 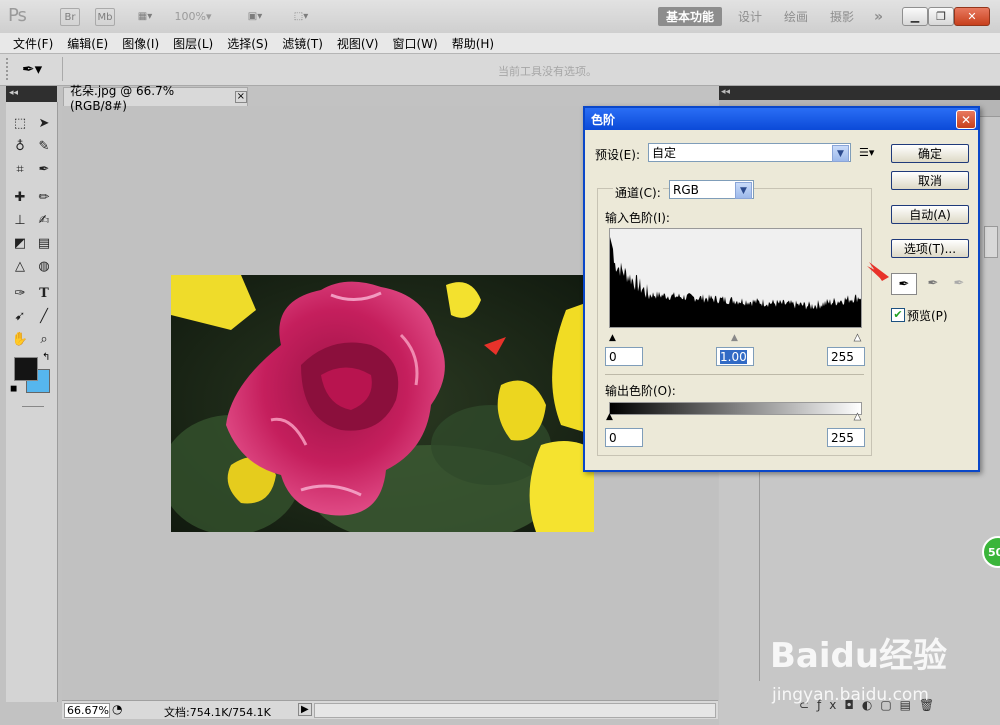 I want to click on baidu-watermark: Baidu经验, so click(x=859, y=656).